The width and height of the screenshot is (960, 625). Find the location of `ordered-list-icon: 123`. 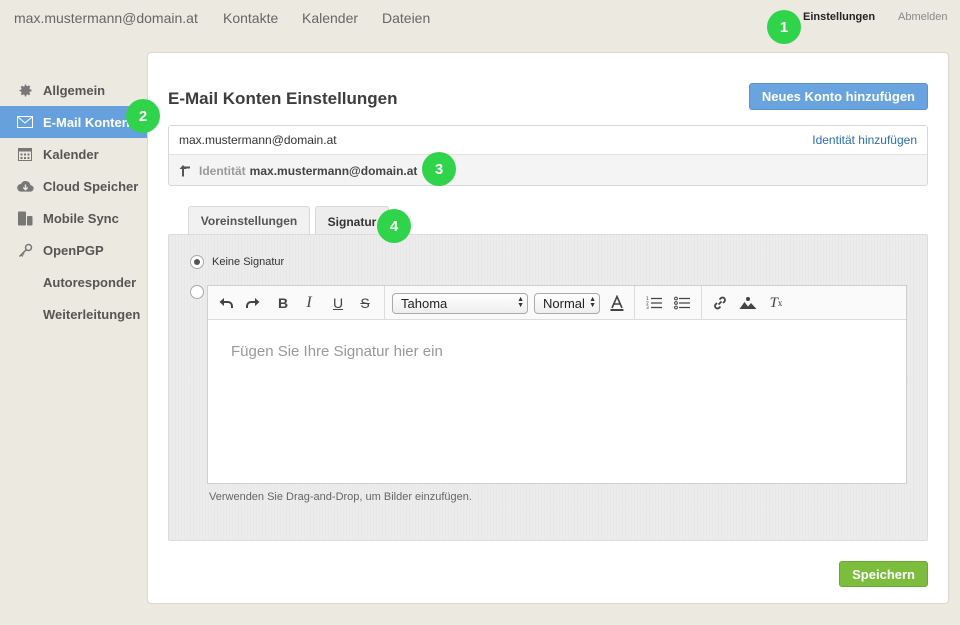

ordered-list-icon: 123 is located at coordinates (654, 303).